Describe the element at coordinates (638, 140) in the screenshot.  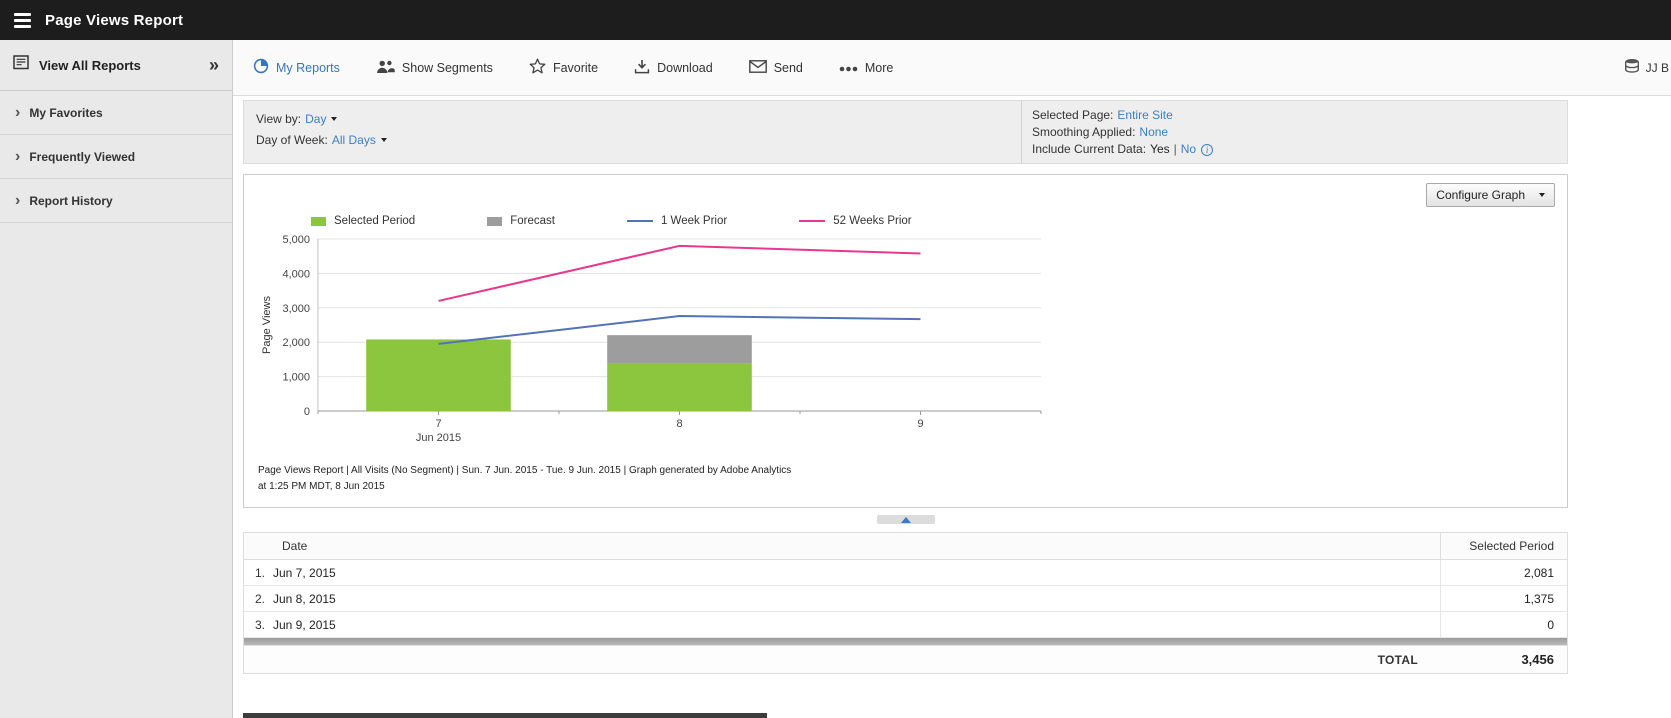
I see `day-of-week-filter: Day of Week: All Days` at that location.